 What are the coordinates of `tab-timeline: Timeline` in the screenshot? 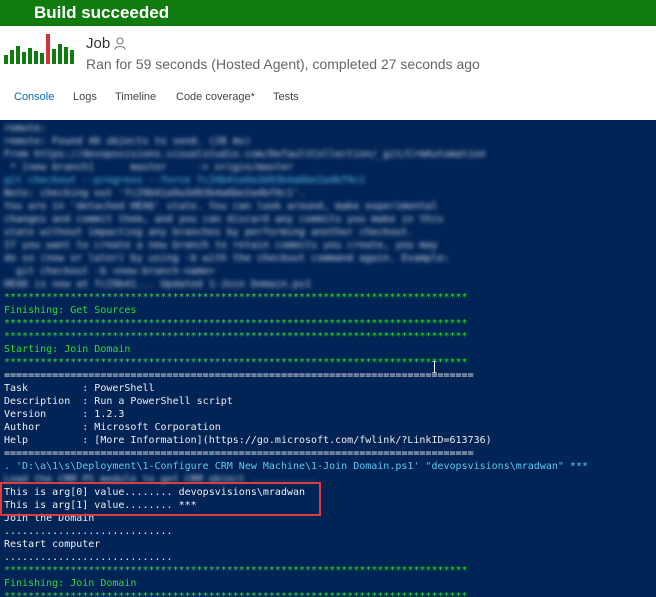 It's located at (135, 97).